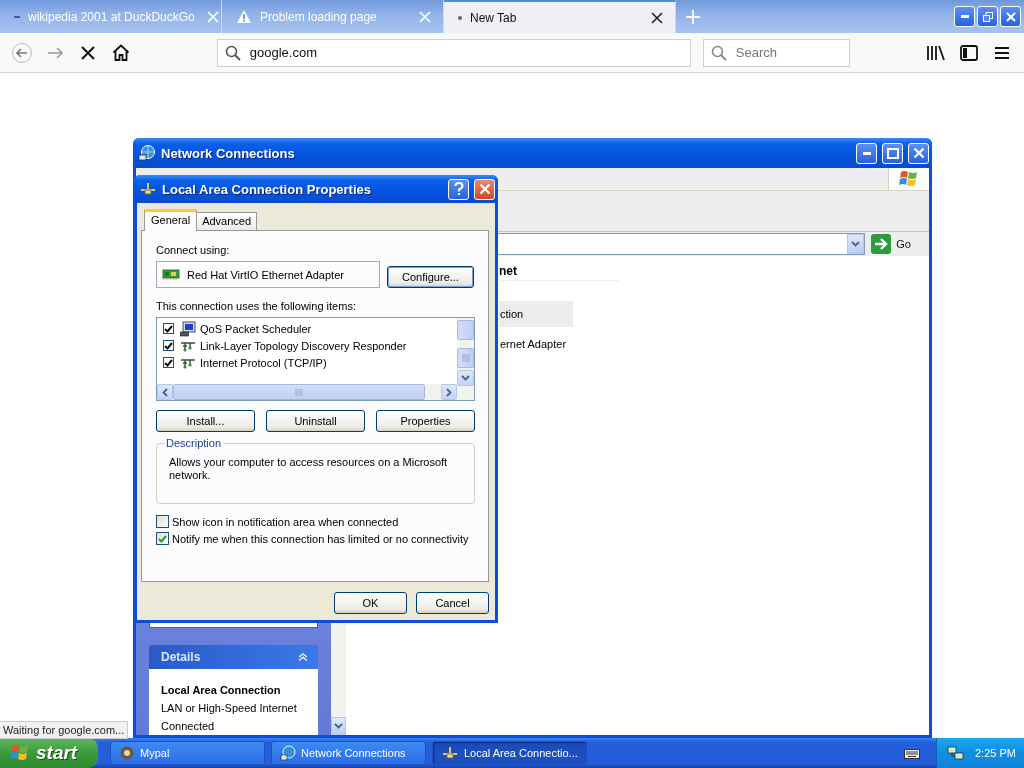  I want to click on chevron-icon, so click(303, 657).